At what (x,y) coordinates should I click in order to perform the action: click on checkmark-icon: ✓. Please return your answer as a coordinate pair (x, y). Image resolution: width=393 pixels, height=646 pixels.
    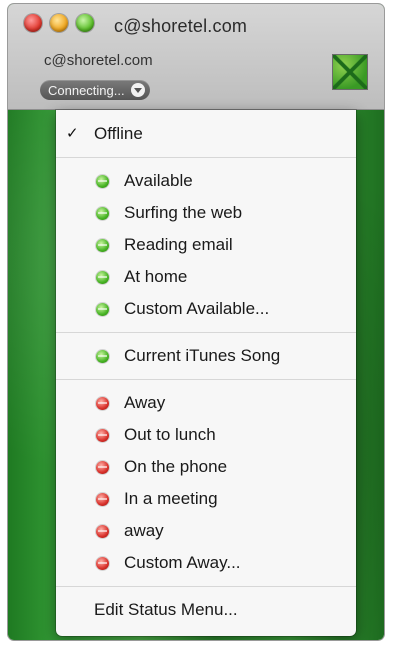
    Looking at the image, I should click on (72, 133).